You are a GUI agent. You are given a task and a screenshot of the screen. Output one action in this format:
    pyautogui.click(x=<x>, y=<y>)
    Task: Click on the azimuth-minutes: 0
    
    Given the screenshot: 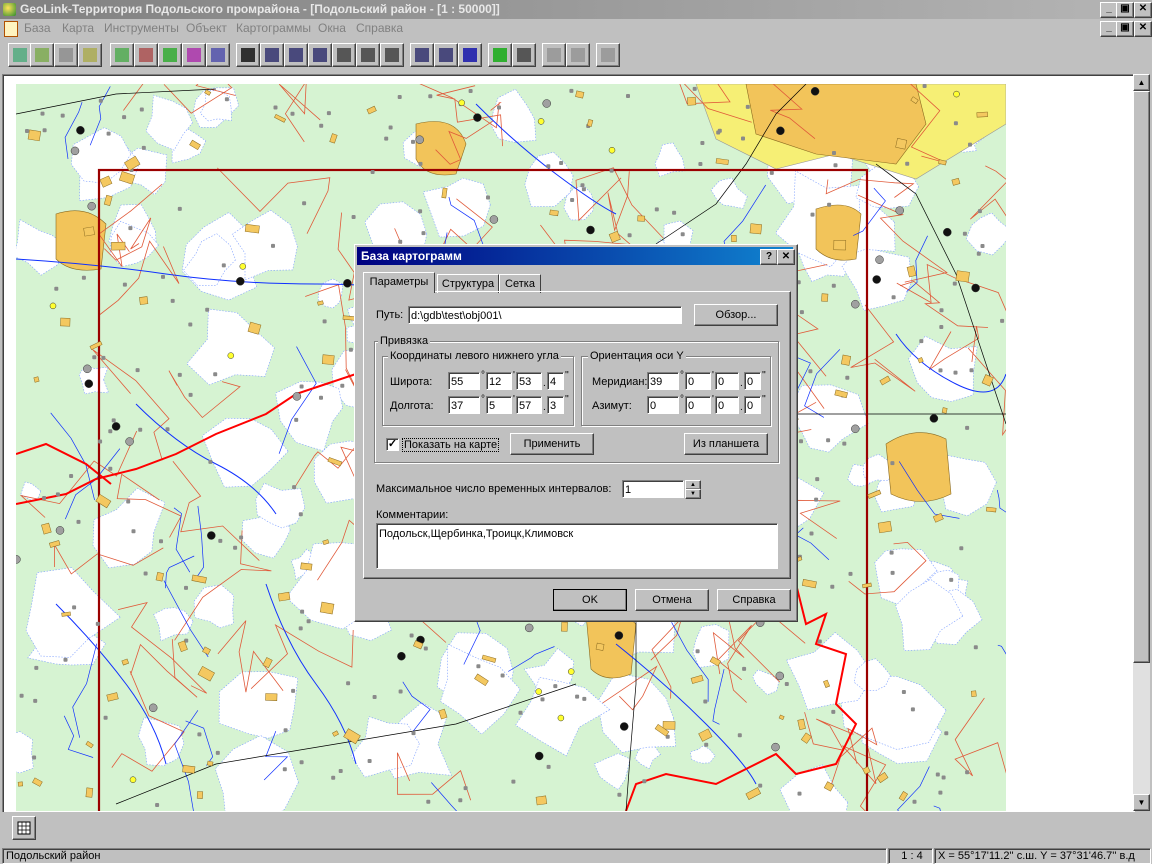 What is the action you would take?
    pyautogui.click(x=698, y=405)
    